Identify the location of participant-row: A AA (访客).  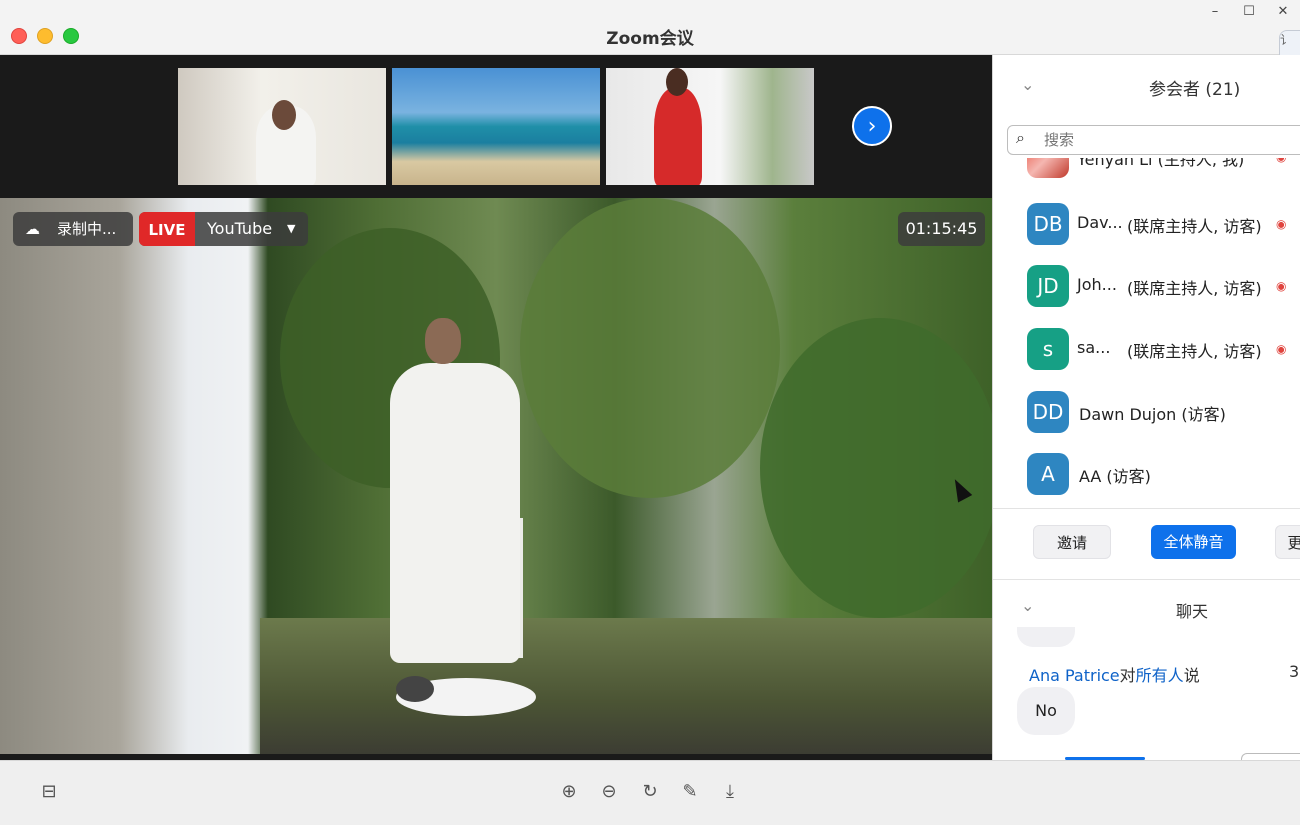
(1146, 476).